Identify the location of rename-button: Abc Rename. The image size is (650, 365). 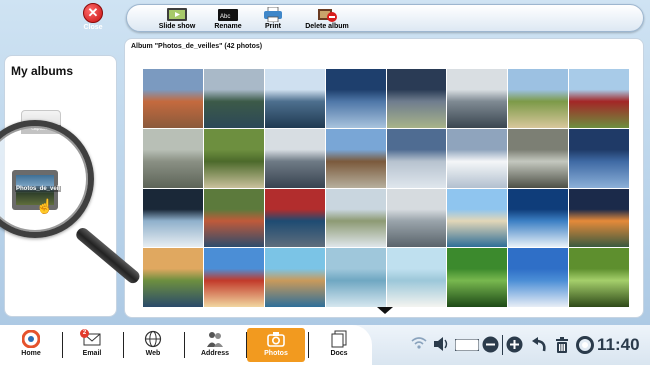
(228, 19).